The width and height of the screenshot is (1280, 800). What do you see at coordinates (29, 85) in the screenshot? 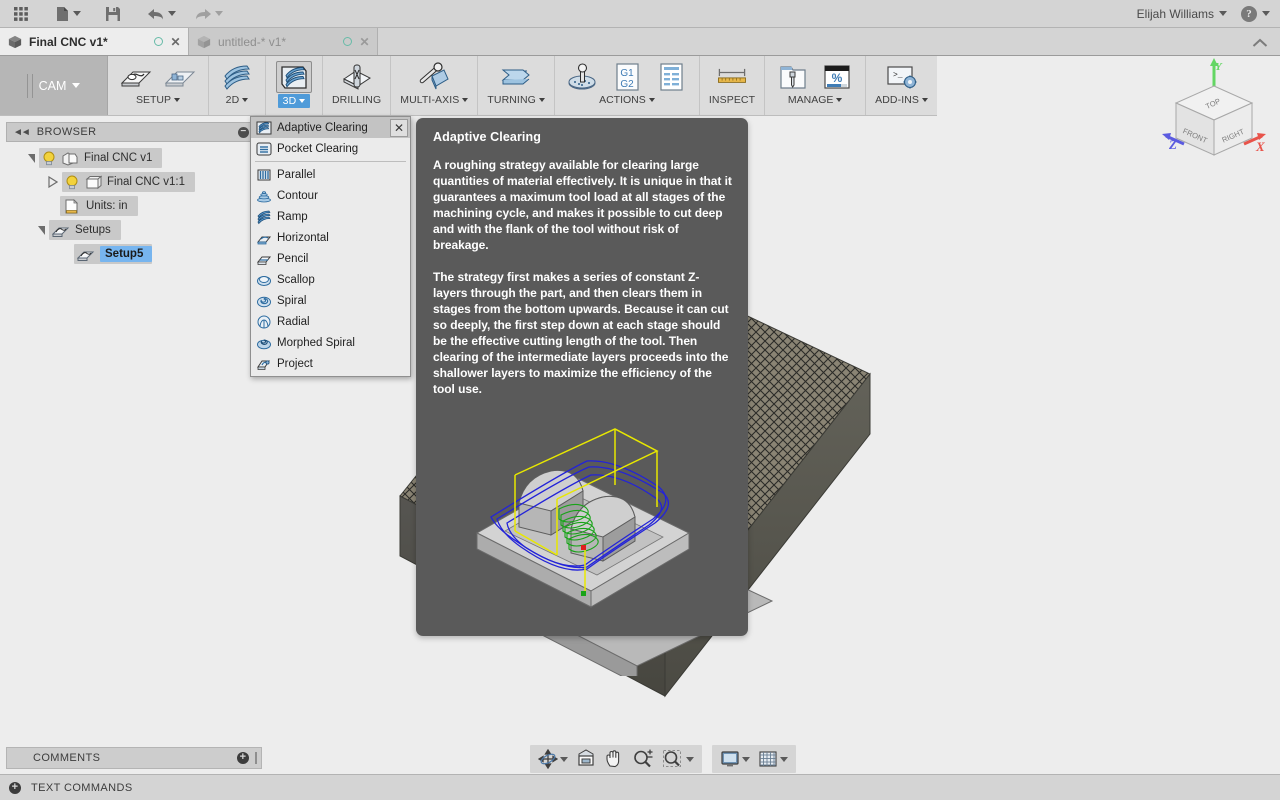
I see `drag-grip-icon` at bounding box center [29, 85].